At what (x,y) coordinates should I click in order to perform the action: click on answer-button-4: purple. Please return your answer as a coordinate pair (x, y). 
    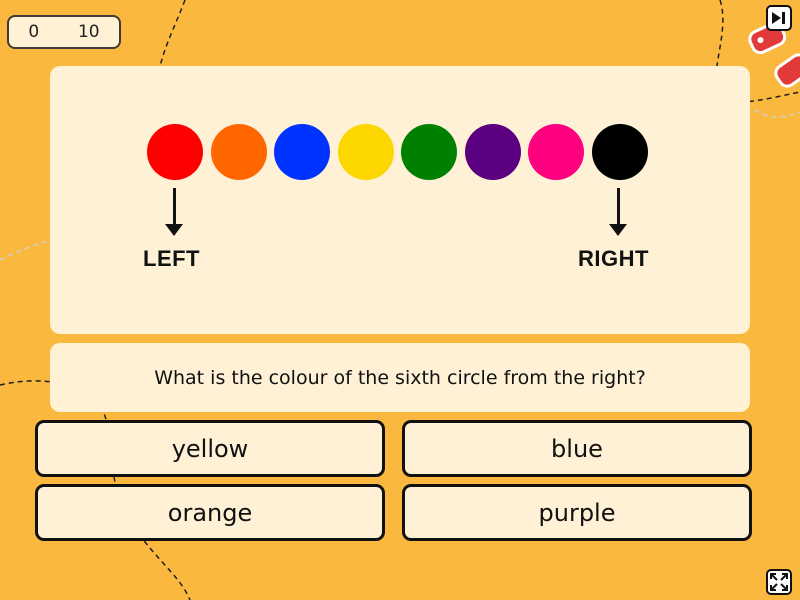
    Looking at the image, I should click on (577, 512).